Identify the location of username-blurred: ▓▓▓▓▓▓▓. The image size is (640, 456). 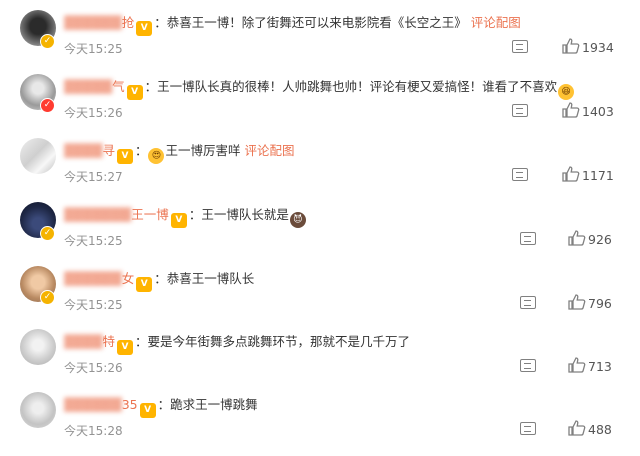
(97, 214).